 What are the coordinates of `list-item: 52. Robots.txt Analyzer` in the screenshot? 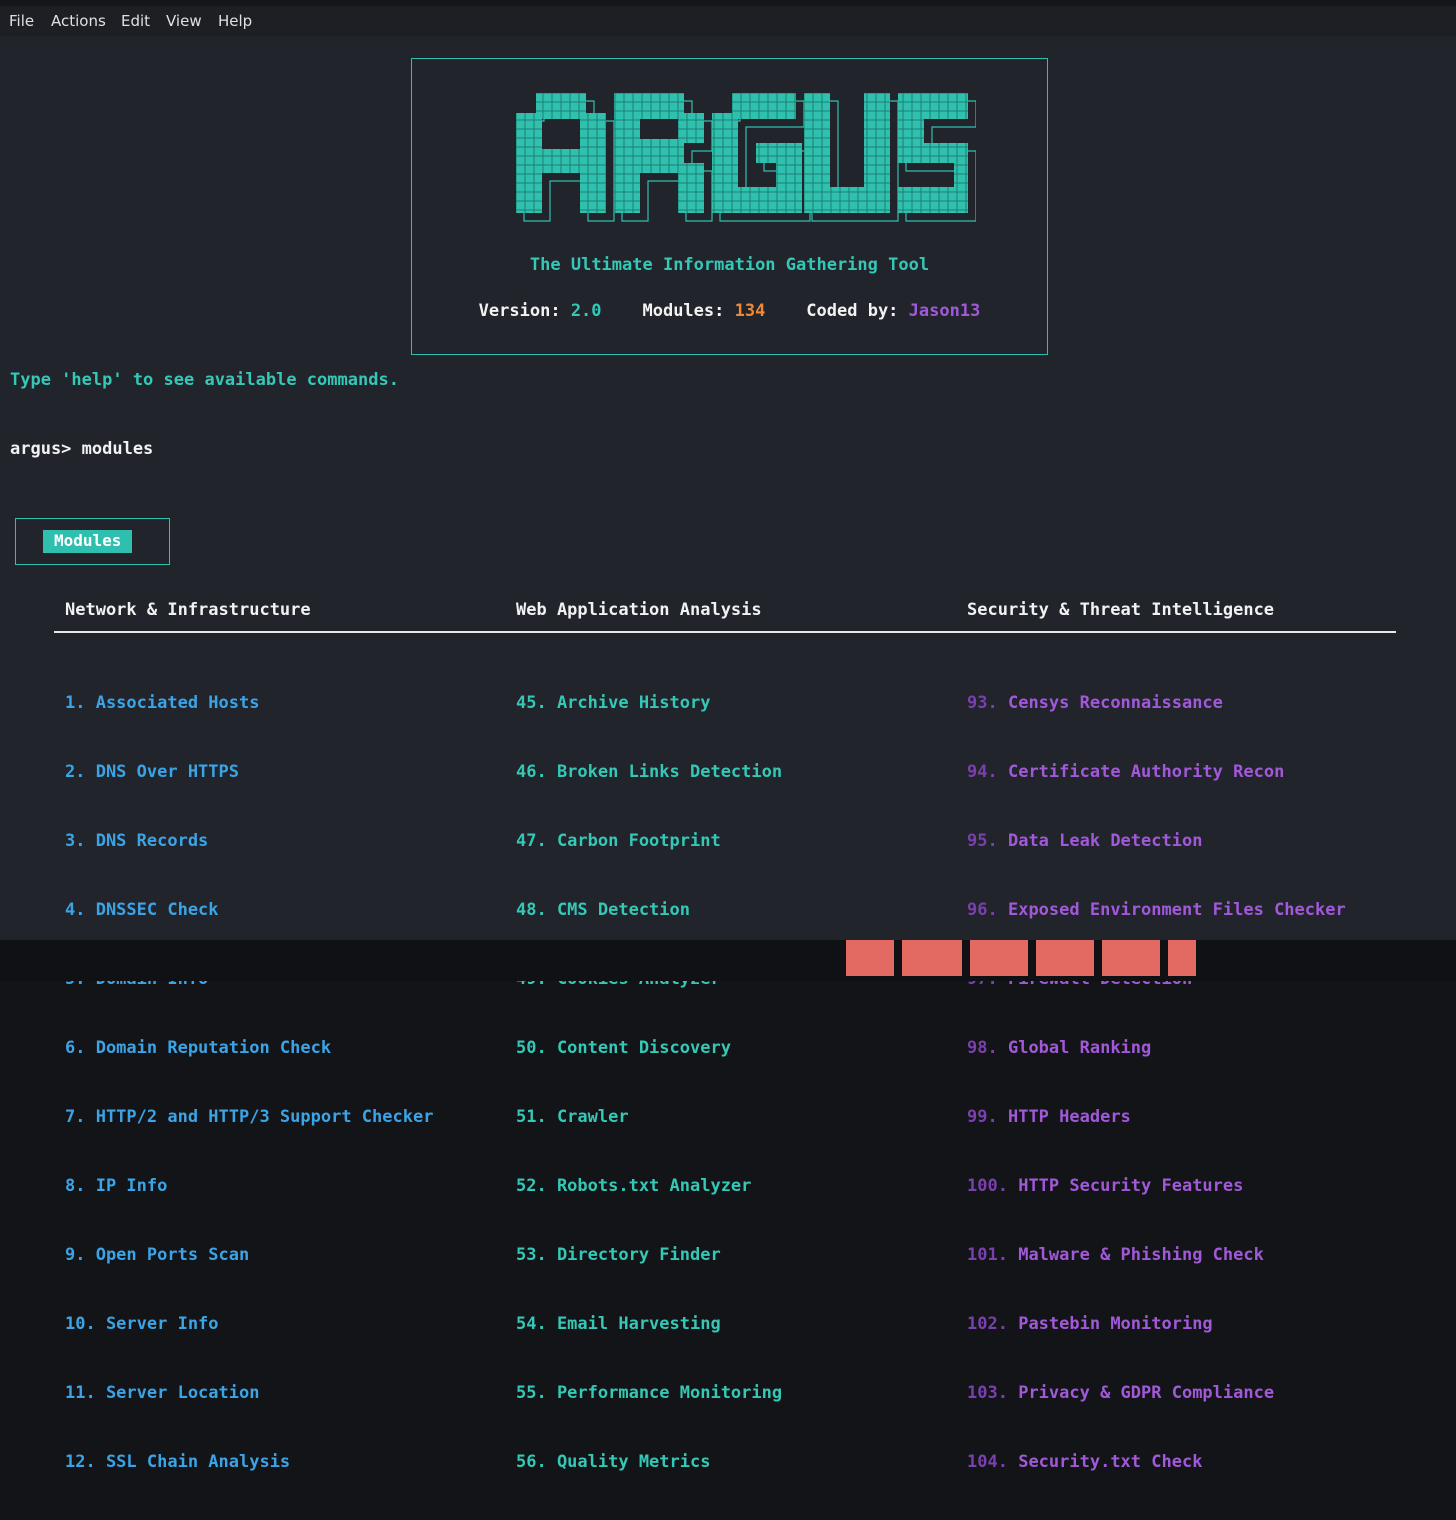 It's located at (634, 1186).